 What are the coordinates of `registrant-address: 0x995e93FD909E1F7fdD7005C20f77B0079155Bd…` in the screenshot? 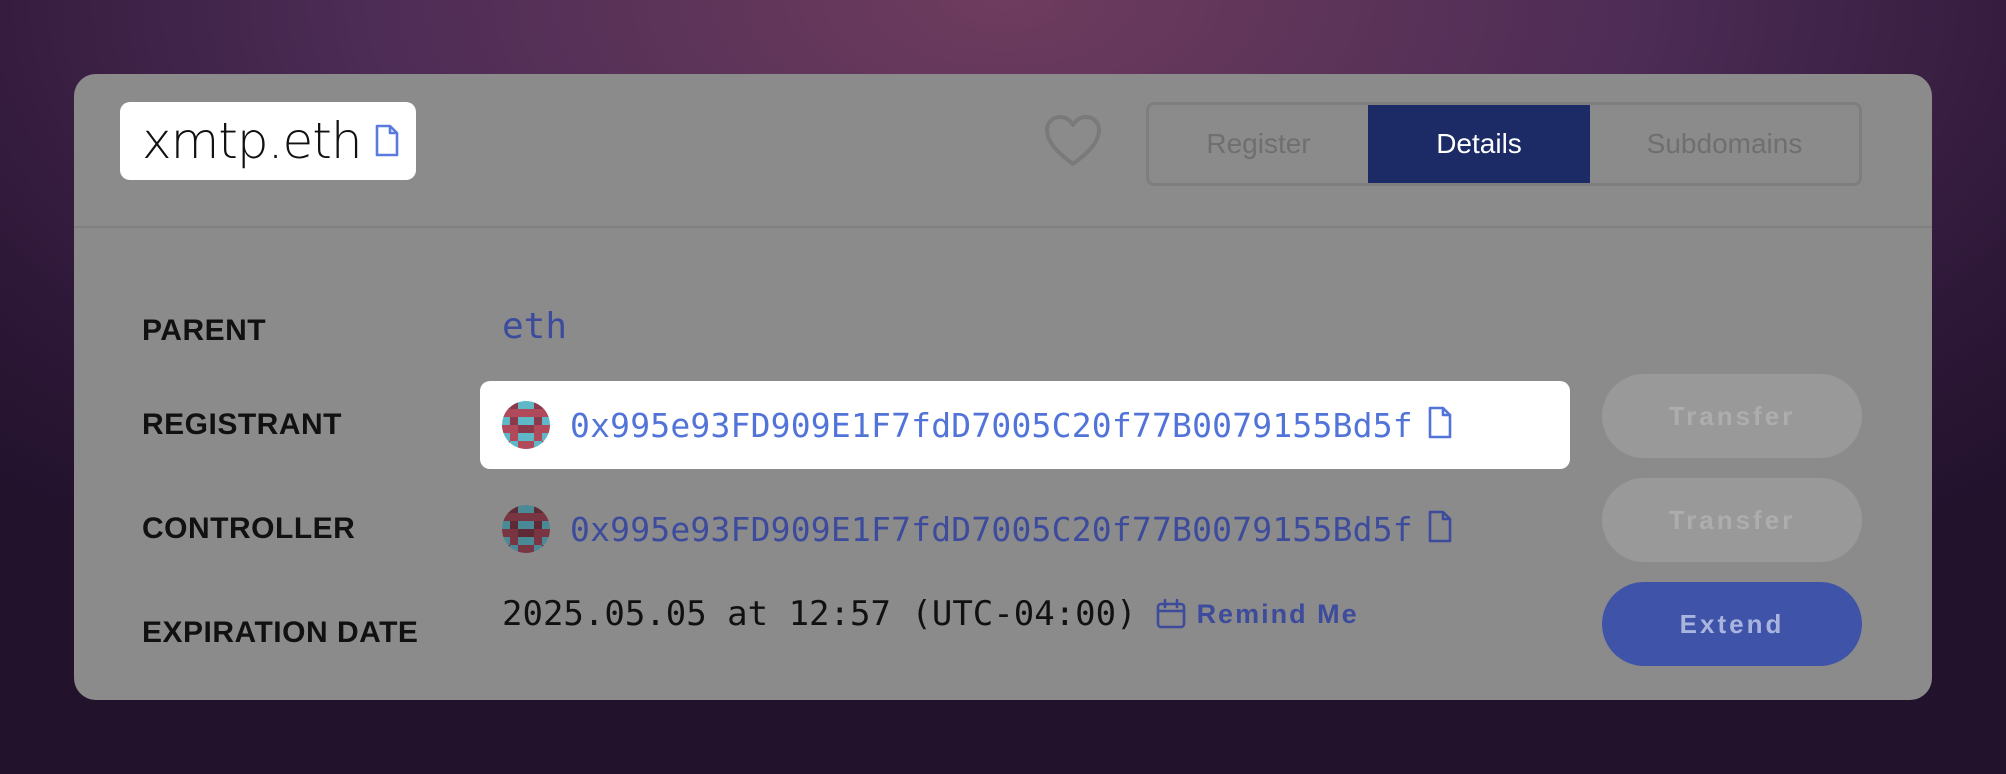 It's located at (991, 425).